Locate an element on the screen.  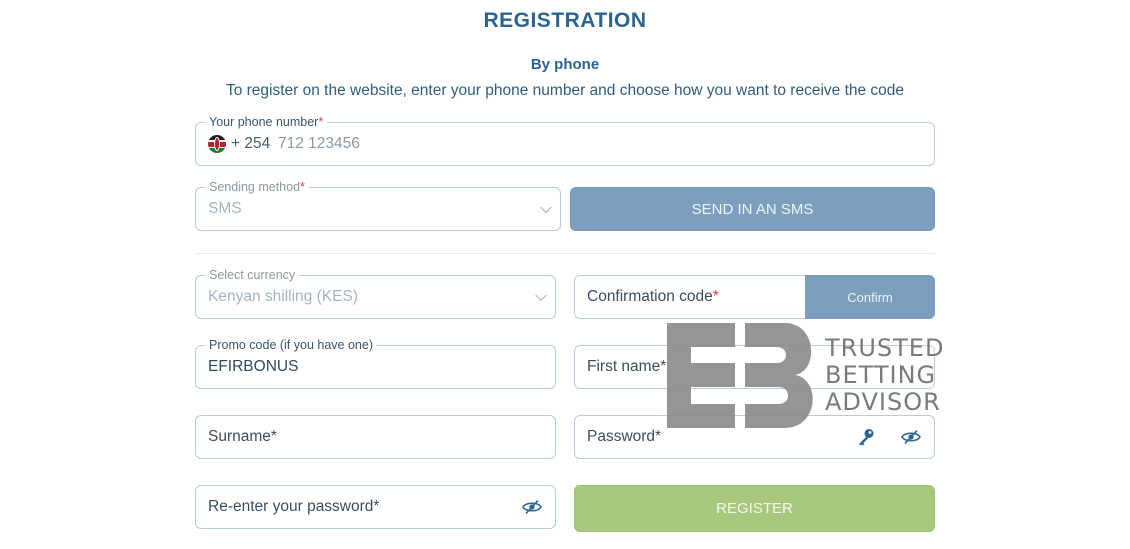
send-sms-button: SEND IN AN SMS is located at coordinates (752, 209).